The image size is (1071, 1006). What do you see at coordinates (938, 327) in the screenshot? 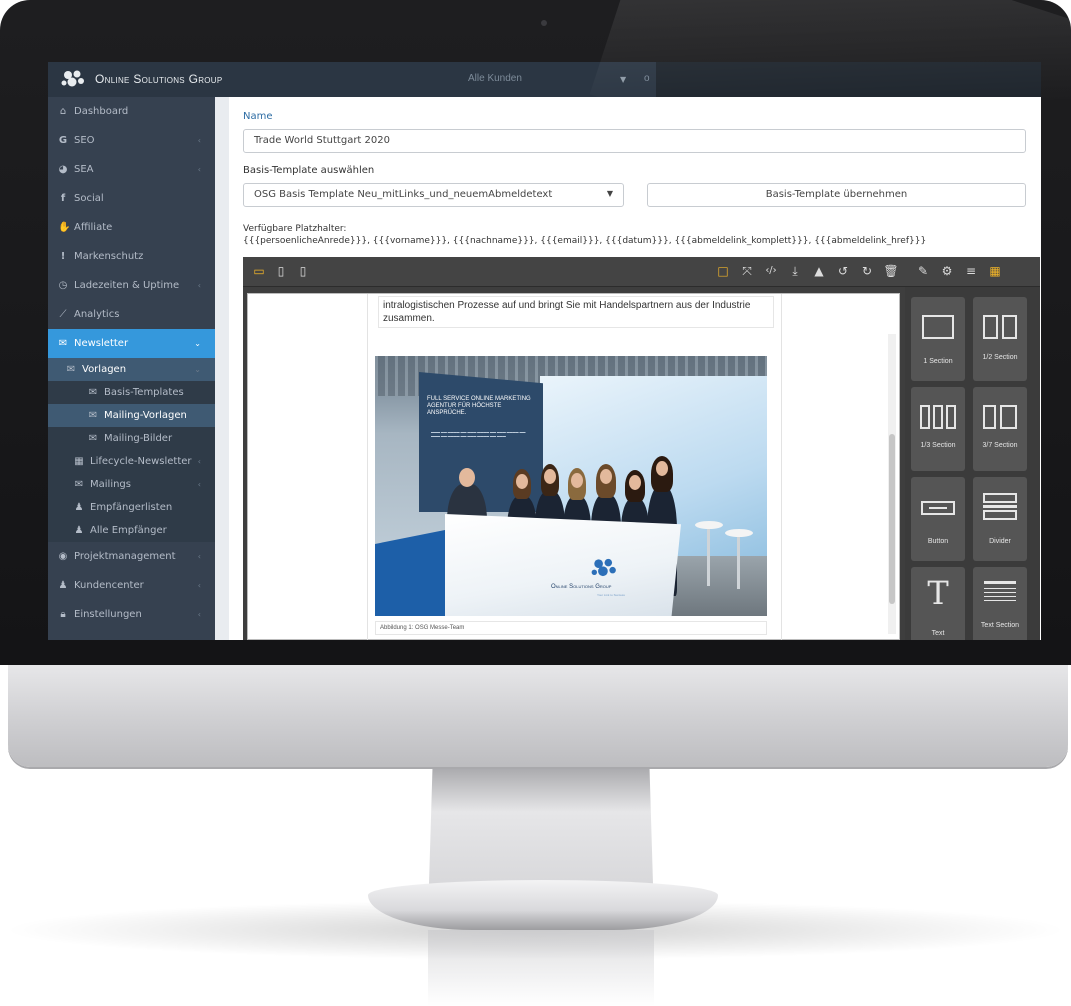
I see `one-col-icon` at bounding box center [938, 327].